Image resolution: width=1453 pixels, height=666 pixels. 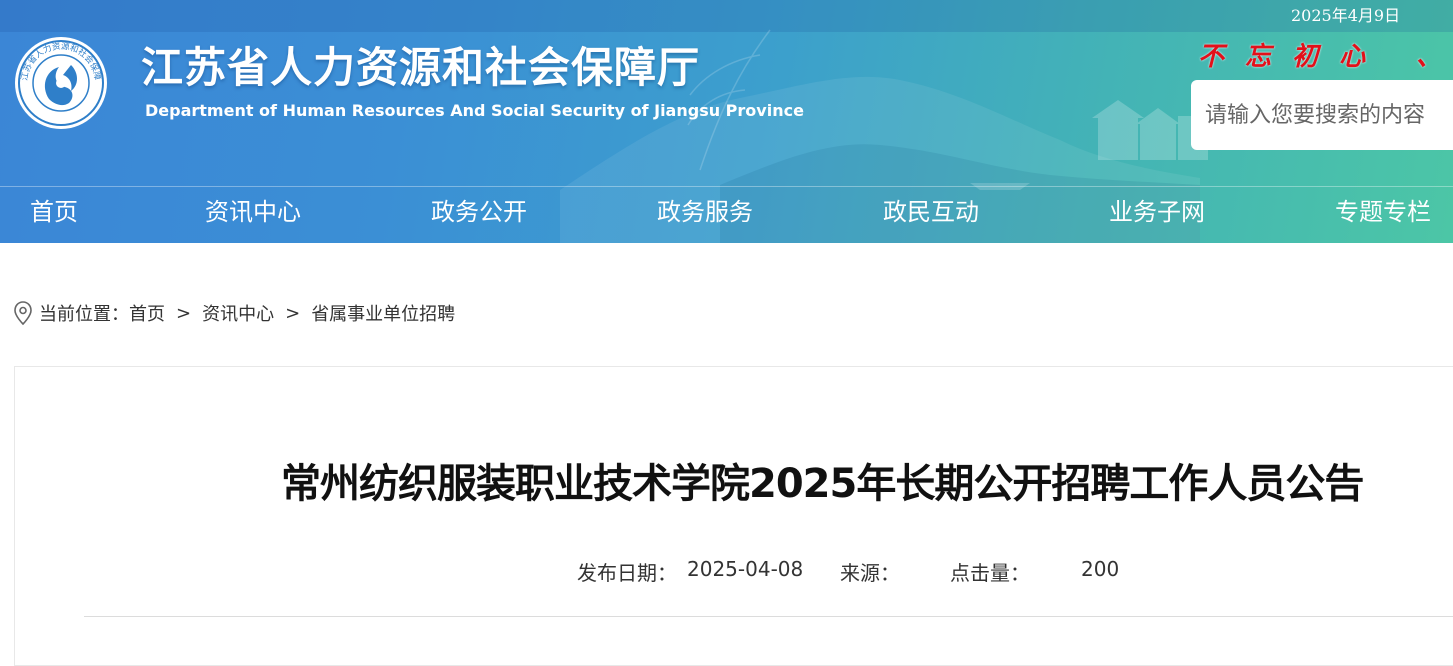 I want to click on source-label: 来源：, so click(x=870, y=573).